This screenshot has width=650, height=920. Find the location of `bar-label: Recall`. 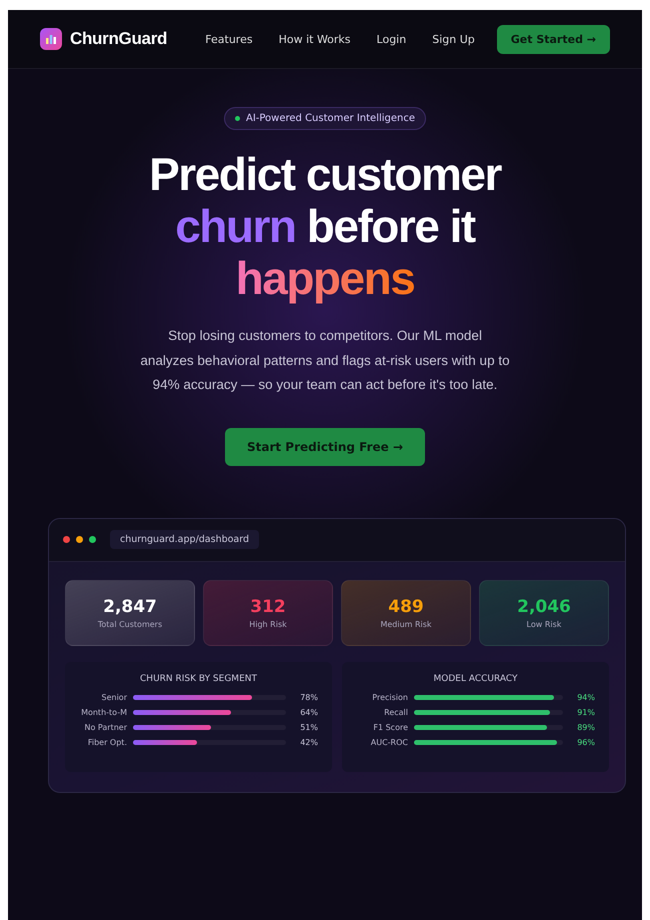

bar-label: Recall is located at coordinates (395, 712).